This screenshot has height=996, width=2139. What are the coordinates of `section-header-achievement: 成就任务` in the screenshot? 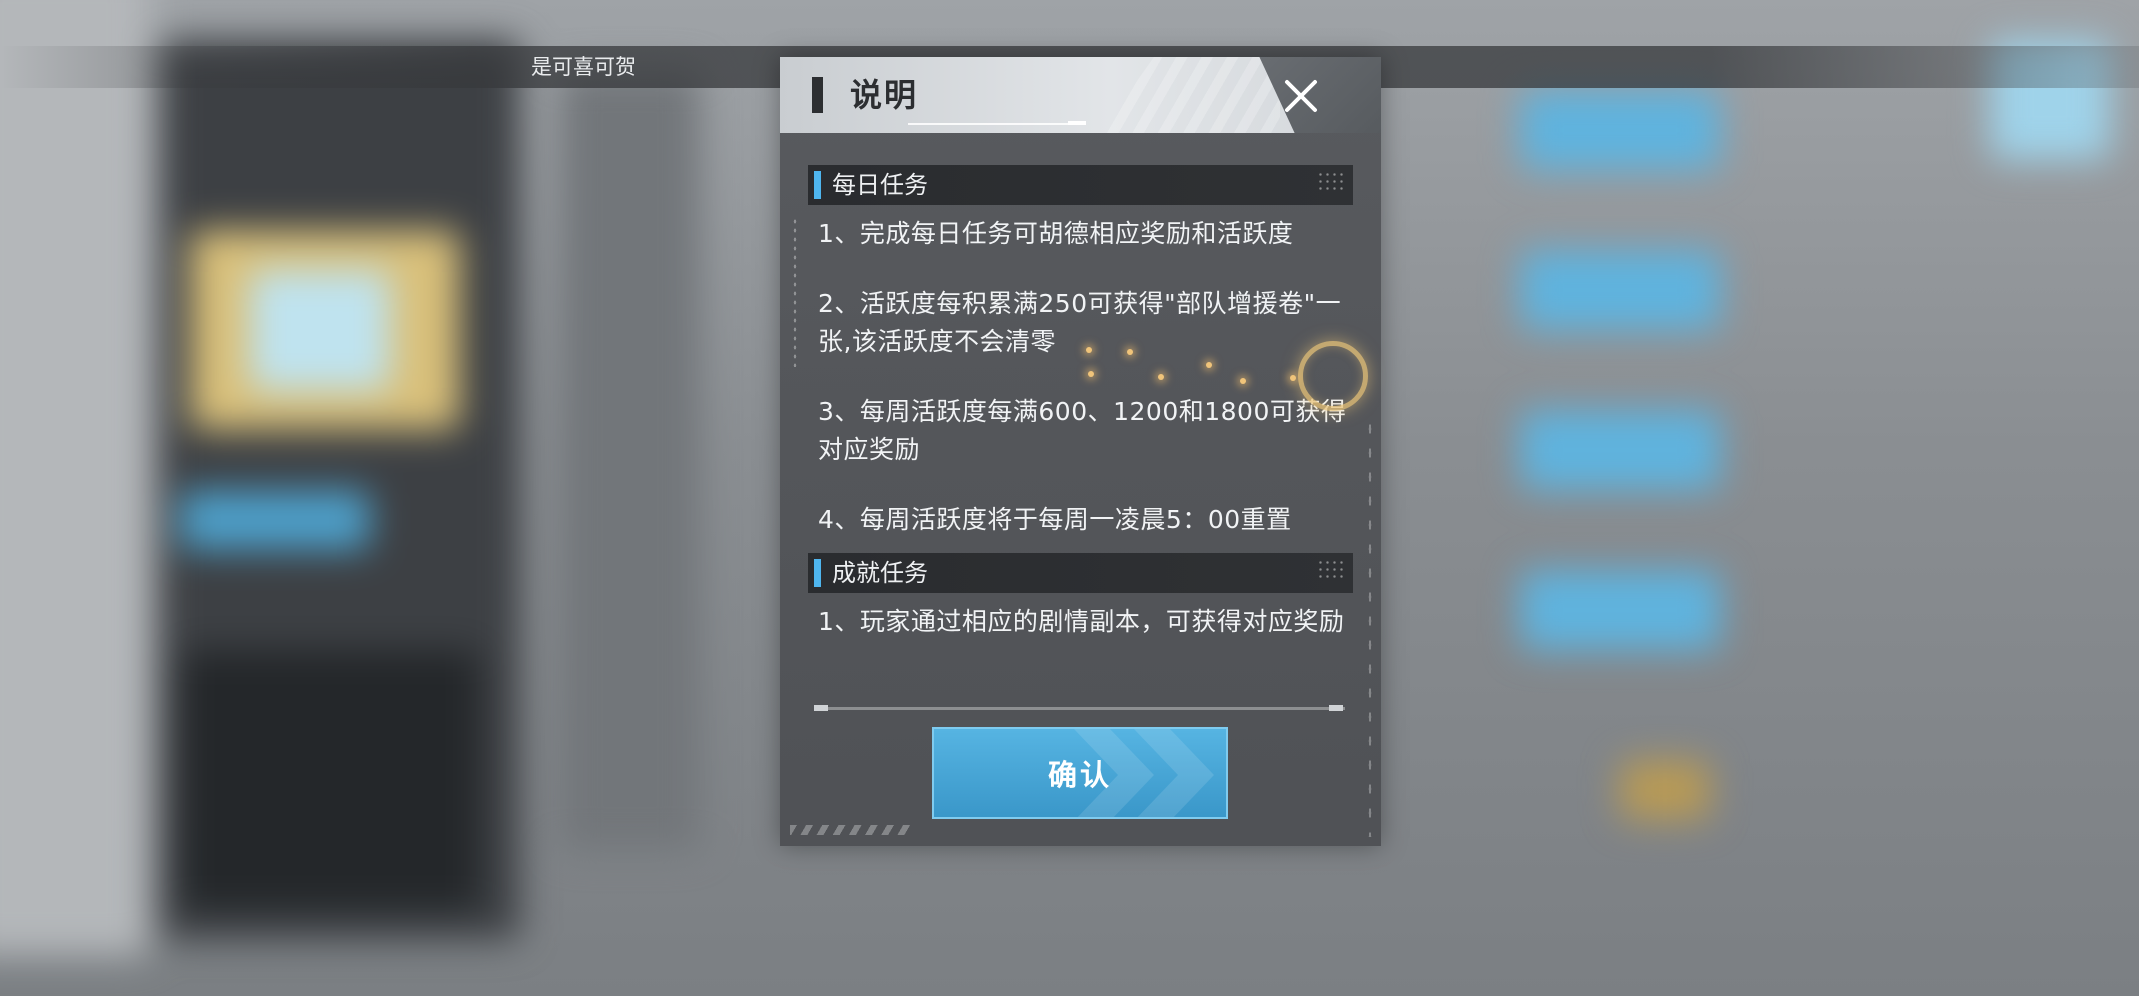 It's located at (1080, 573).